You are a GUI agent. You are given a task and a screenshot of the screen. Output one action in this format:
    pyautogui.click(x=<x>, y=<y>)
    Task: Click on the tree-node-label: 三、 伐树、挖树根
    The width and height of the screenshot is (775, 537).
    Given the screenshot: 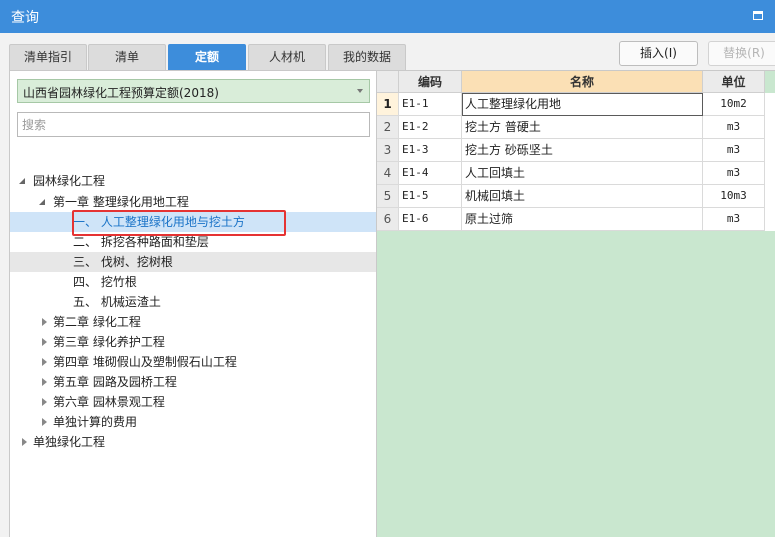 What is the action you would take?
    pyautogui.click(x=123, y=262)
    